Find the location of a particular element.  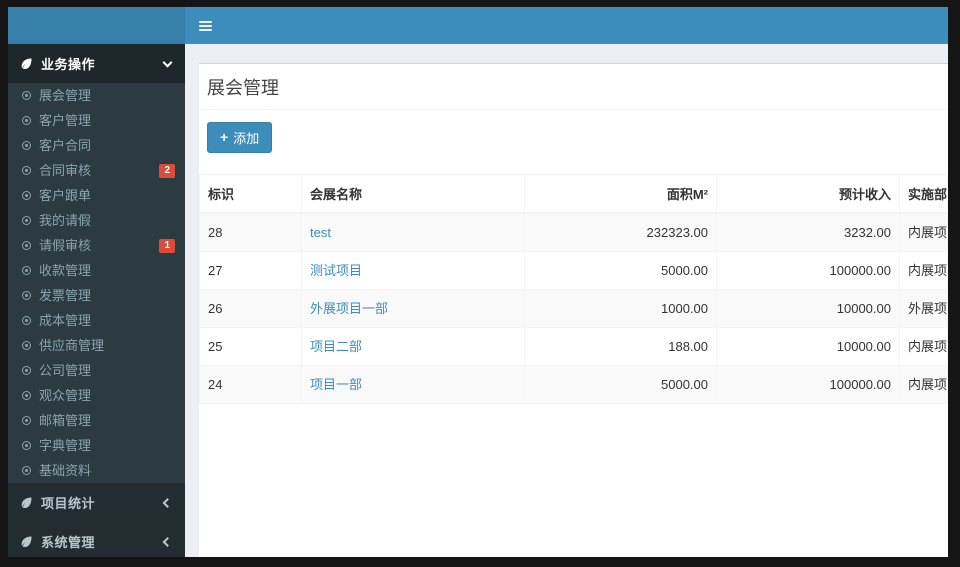

col-header-income: 预计收入 is located at coordinates (808, 194).